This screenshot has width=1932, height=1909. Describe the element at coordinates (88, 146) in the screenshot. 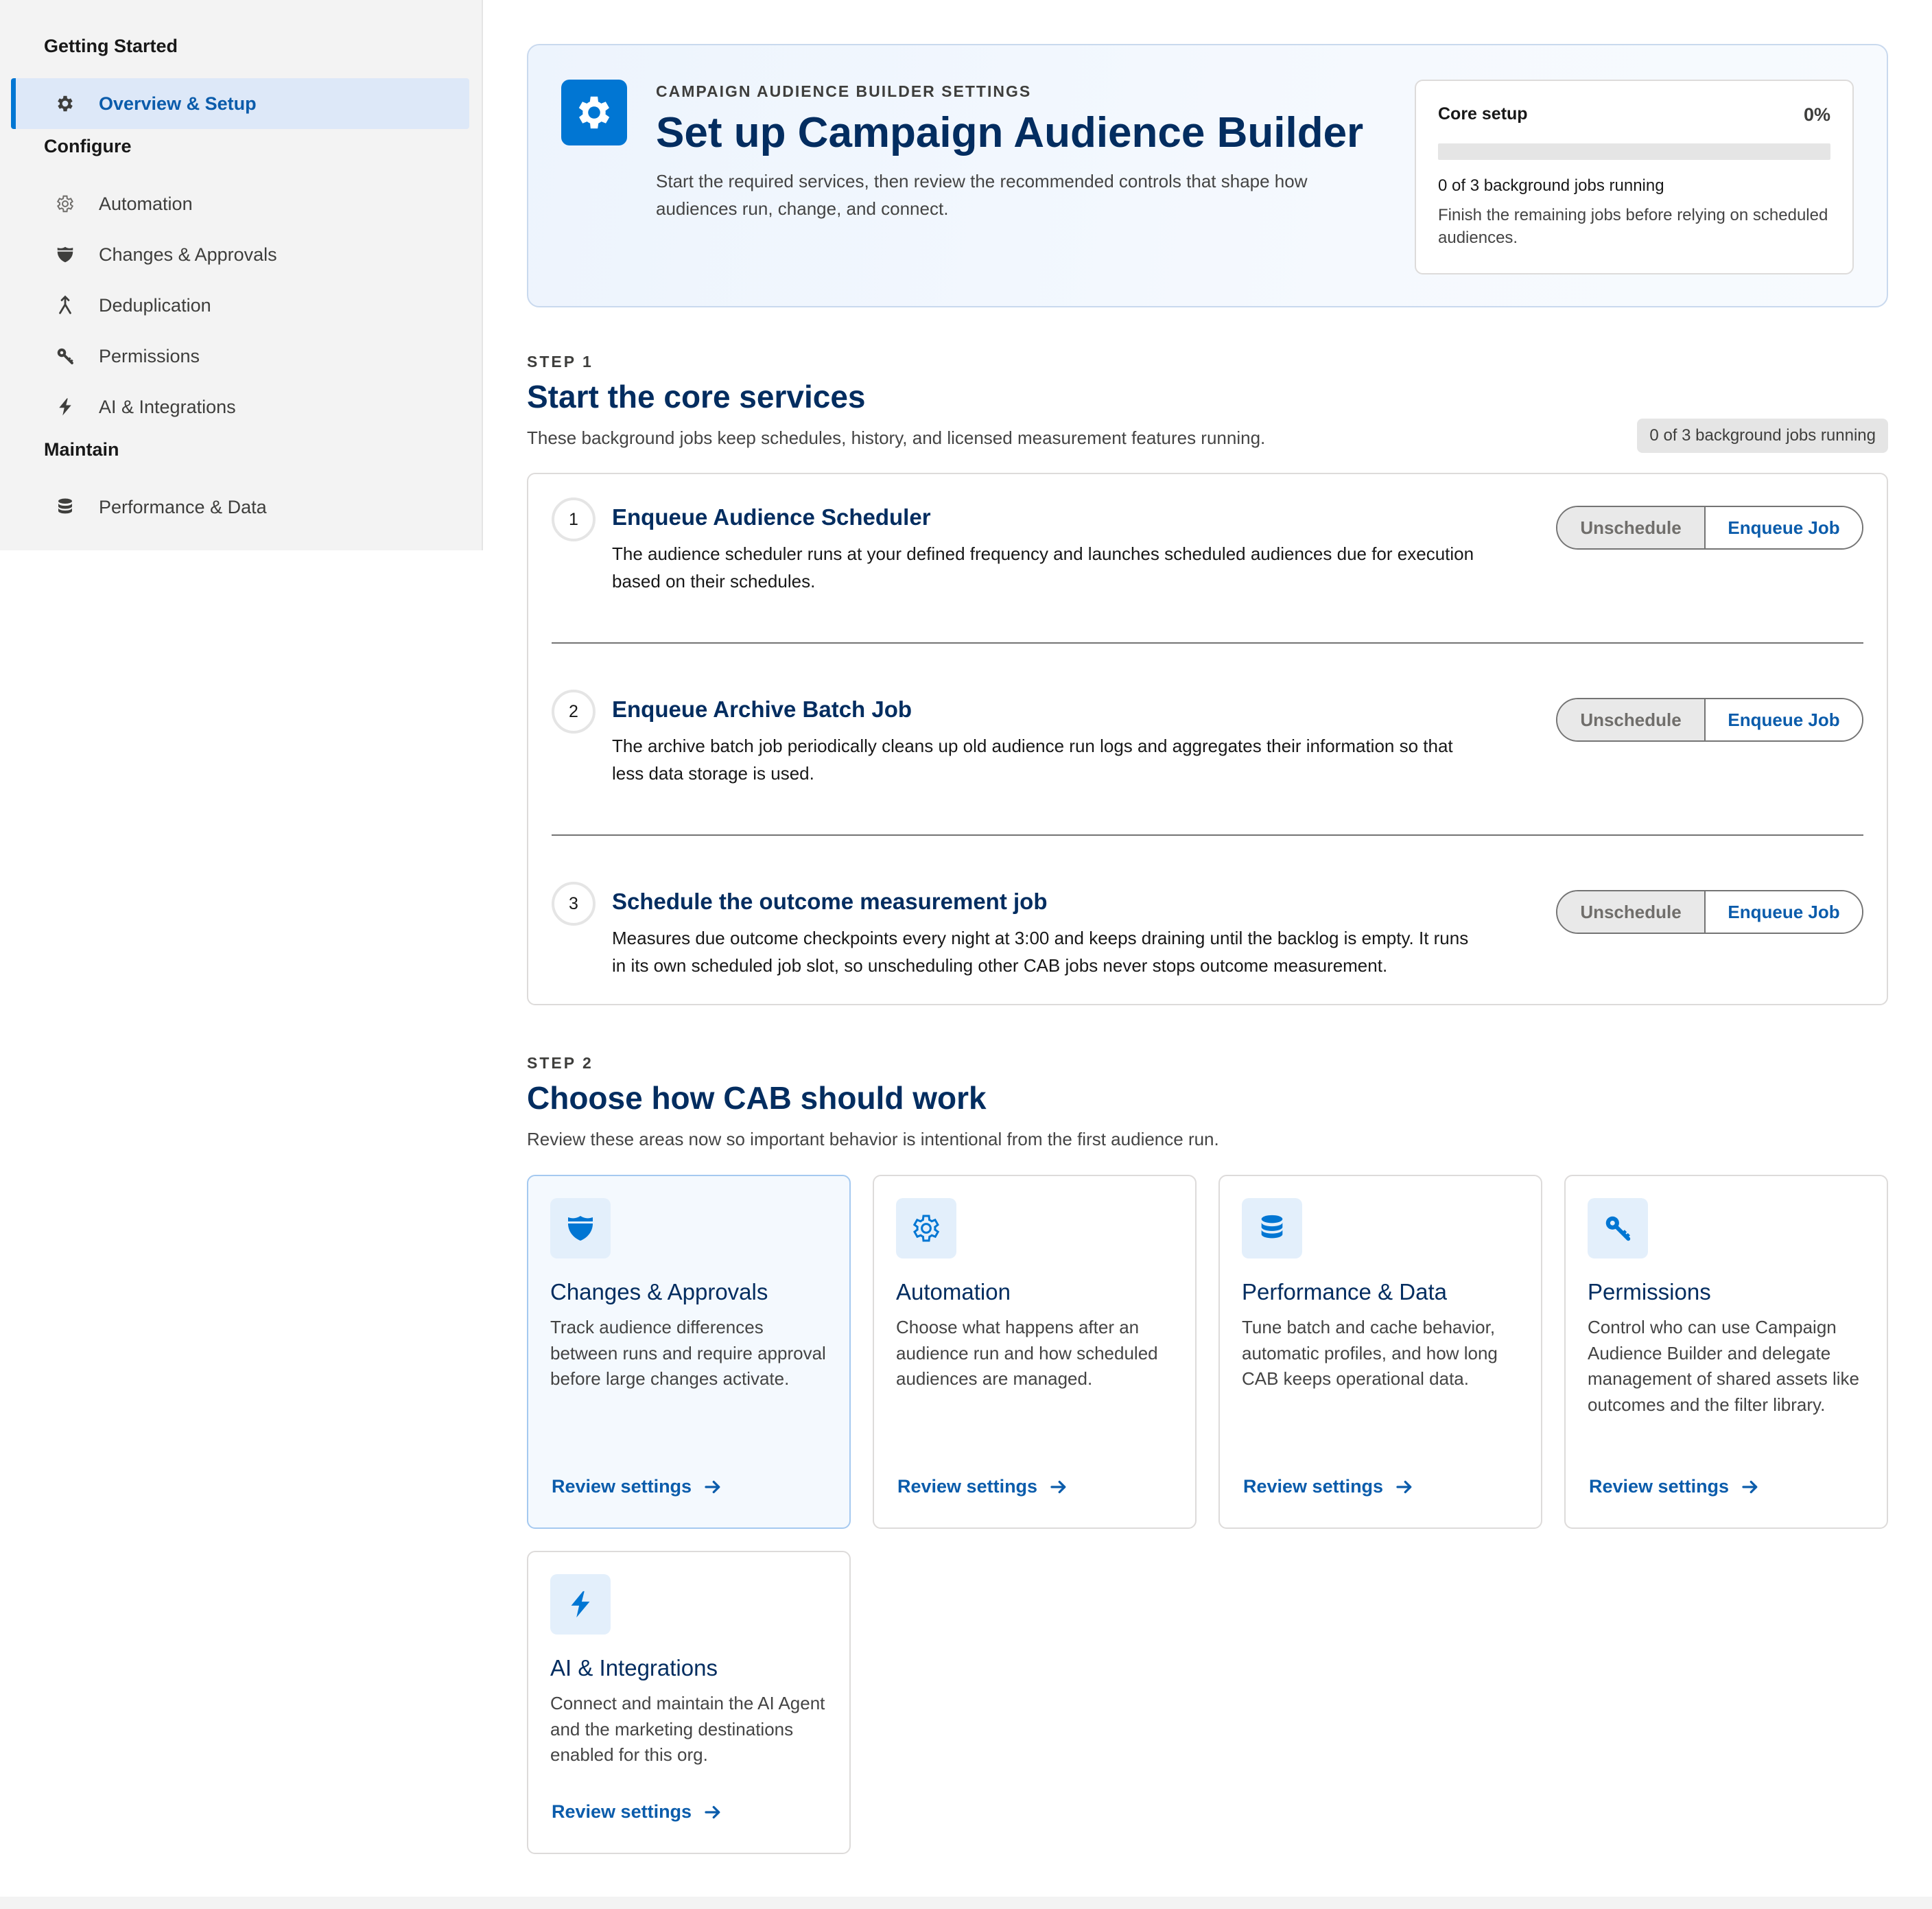

I see `sidebar-group-configure: Configure` at that location.